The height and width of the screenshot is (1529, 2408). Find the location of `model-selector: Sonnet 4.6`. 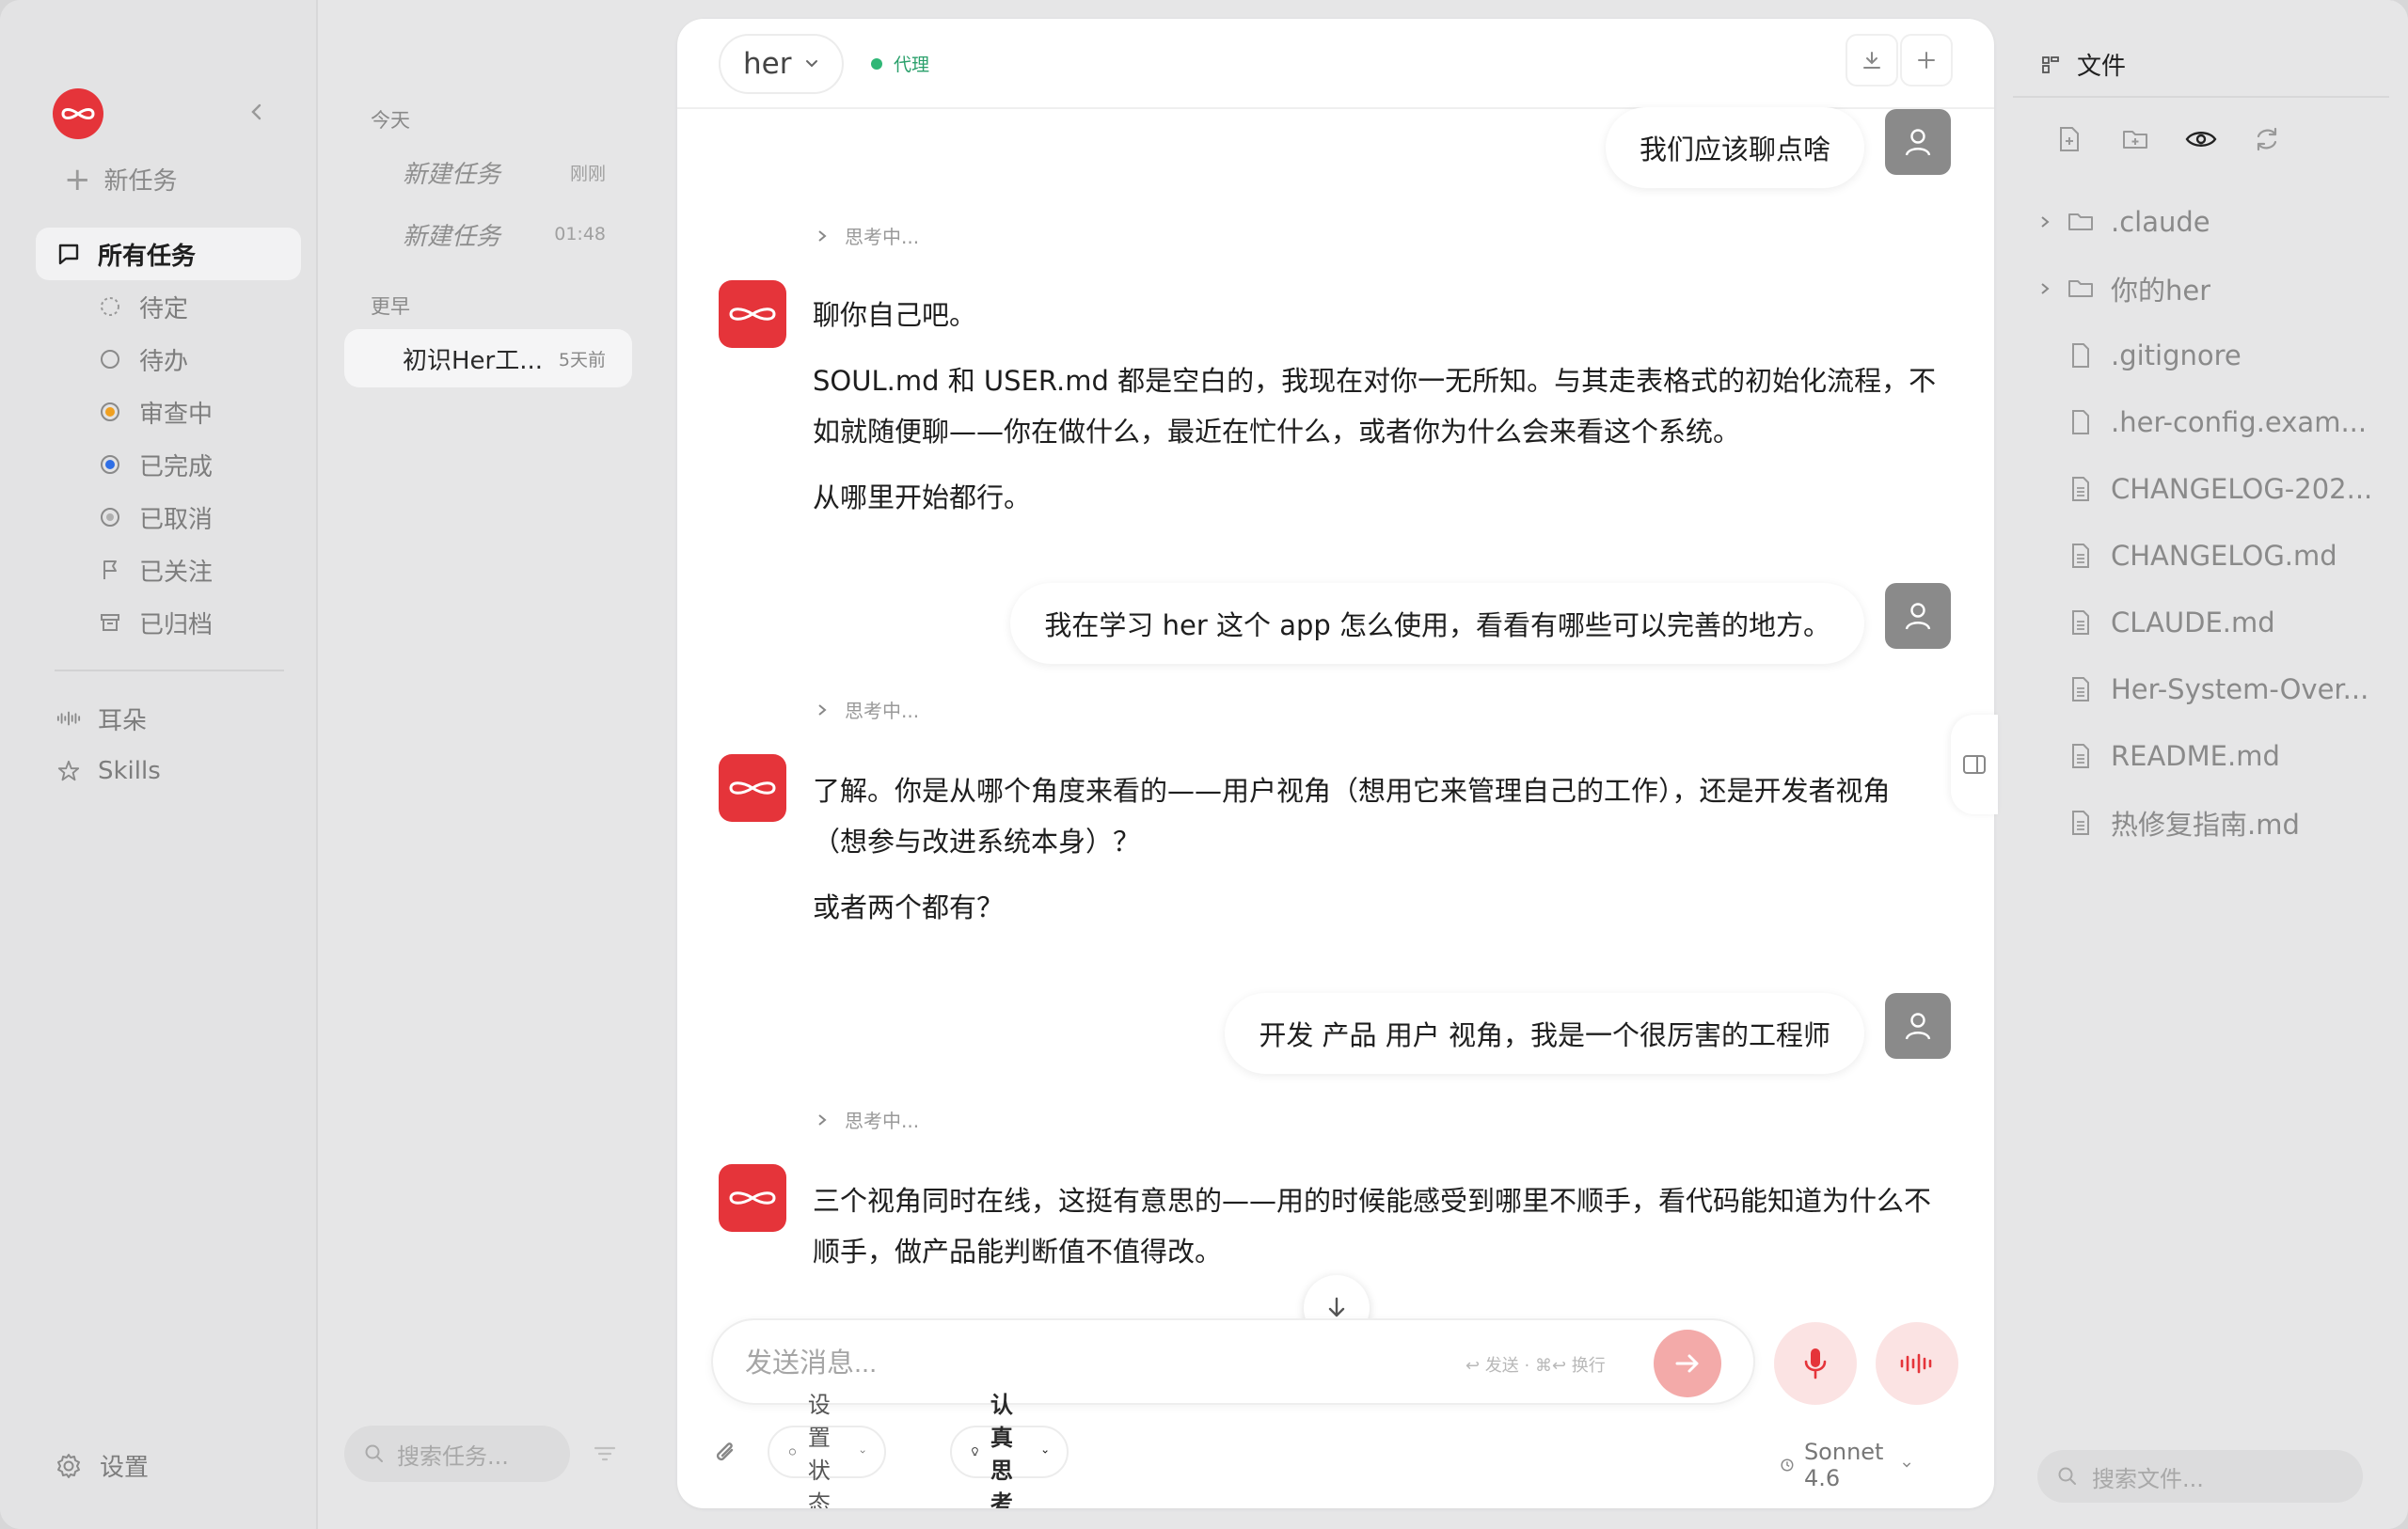

model-selector: Sonnet 4.6 is located at coordinates (1846, 1465).